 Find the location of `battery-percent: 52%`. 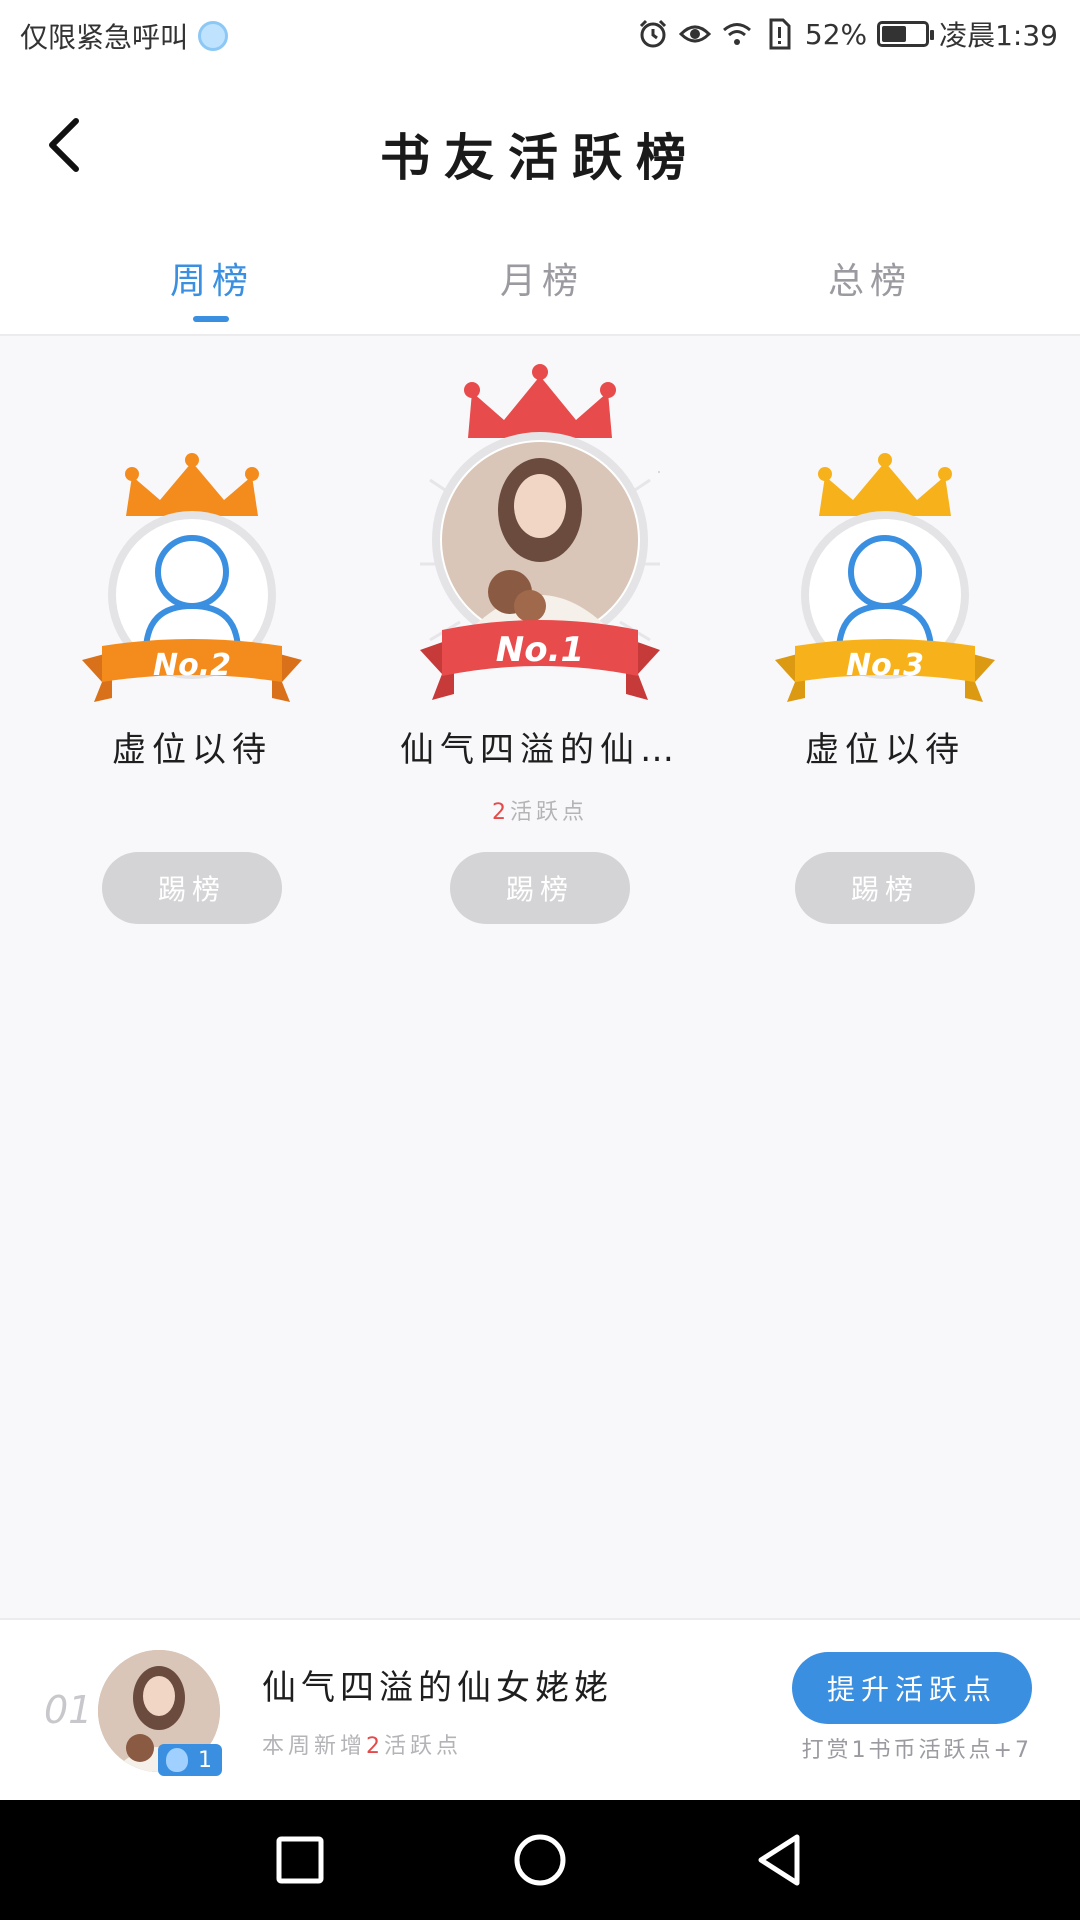

battery-percent: 52% is located at coordinates (836, 34).